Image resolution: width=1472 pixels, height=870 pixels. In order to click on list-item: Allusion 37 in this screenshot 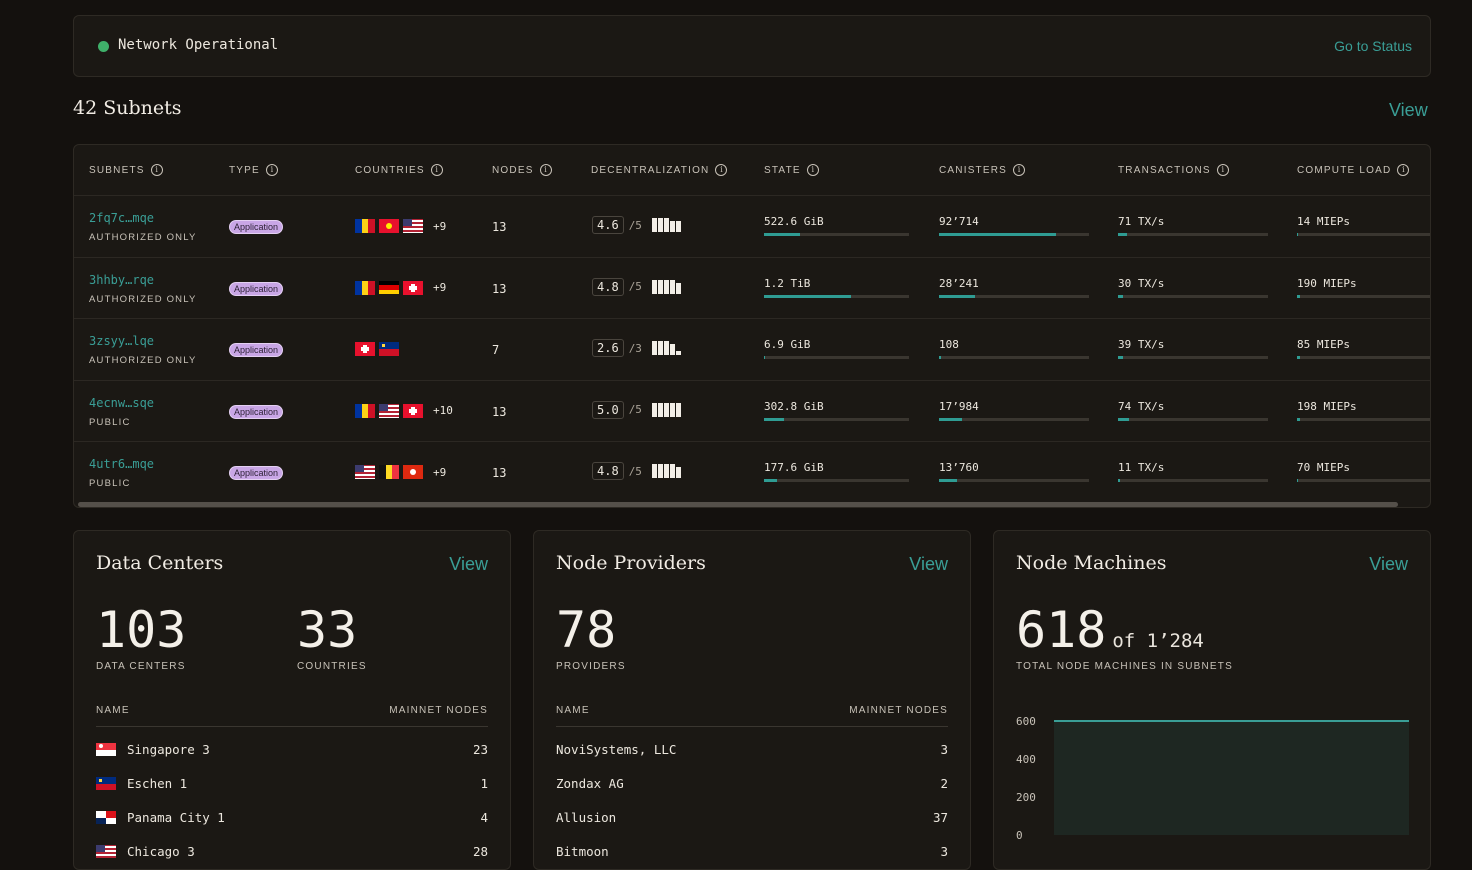, I will do `click(752, 817)`.